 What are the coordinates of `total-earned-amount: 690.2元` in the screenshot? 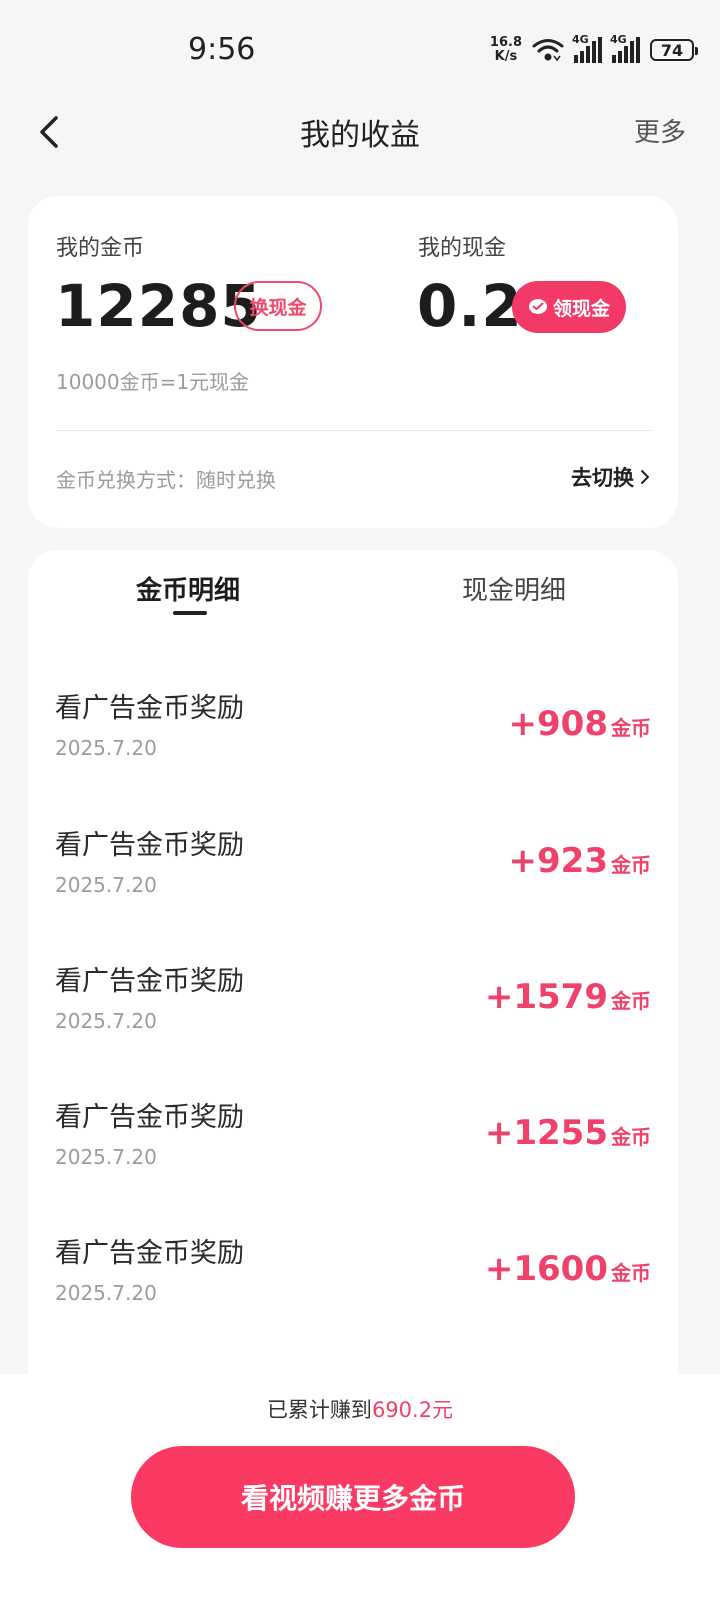 It's located at (412, 1410).